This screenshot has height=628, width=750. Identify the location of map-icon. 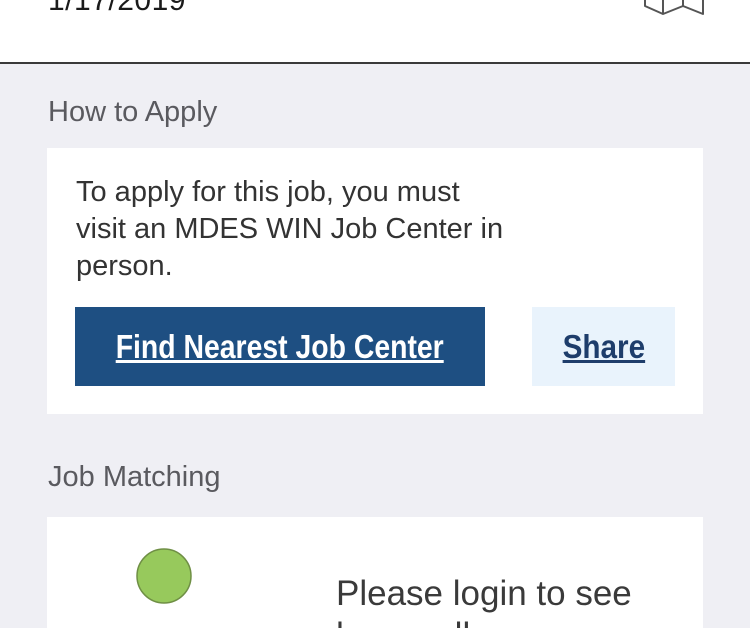
(674, 9).